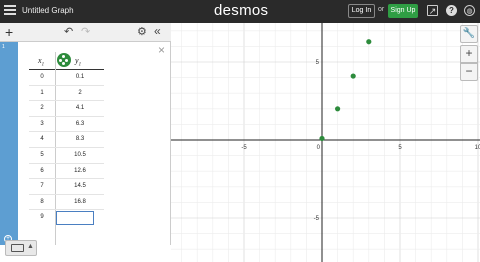 This screenshot has width=480, height=262. I want to click on desmos-logo: desmos, so click(241, 10).